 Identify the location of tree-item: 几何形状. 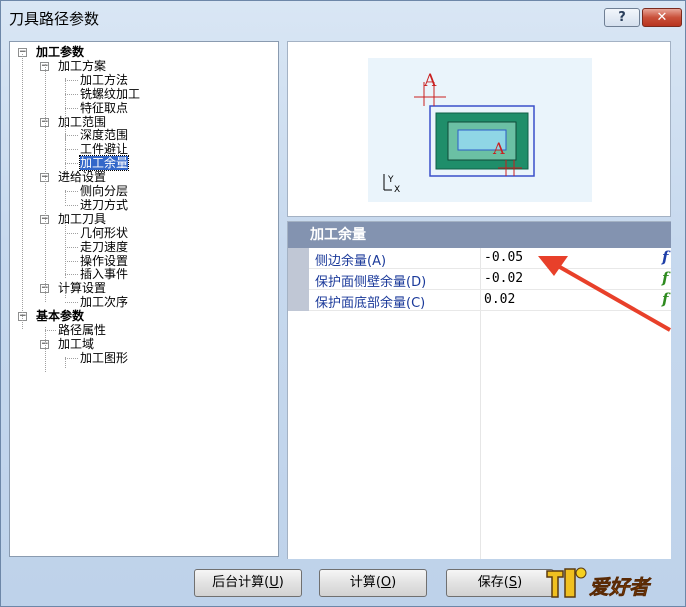
(104, 233).